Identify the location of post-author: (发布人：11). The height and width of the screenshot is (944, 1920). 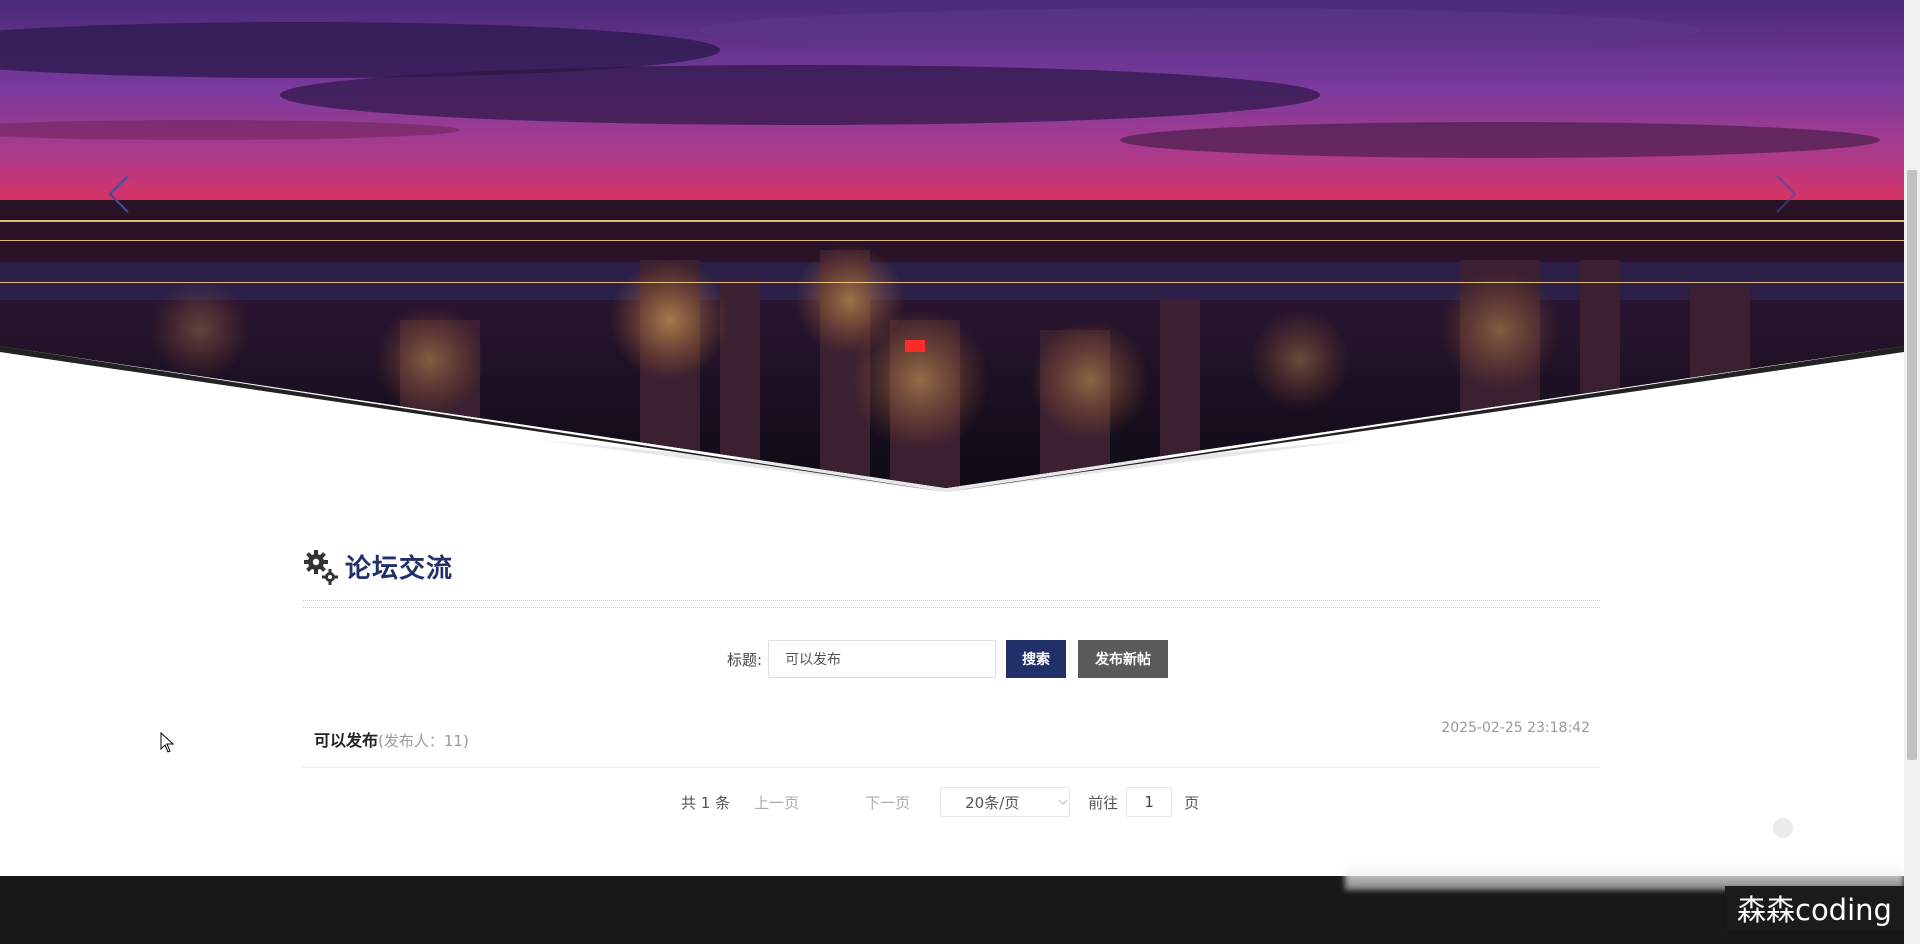
(423, 741).